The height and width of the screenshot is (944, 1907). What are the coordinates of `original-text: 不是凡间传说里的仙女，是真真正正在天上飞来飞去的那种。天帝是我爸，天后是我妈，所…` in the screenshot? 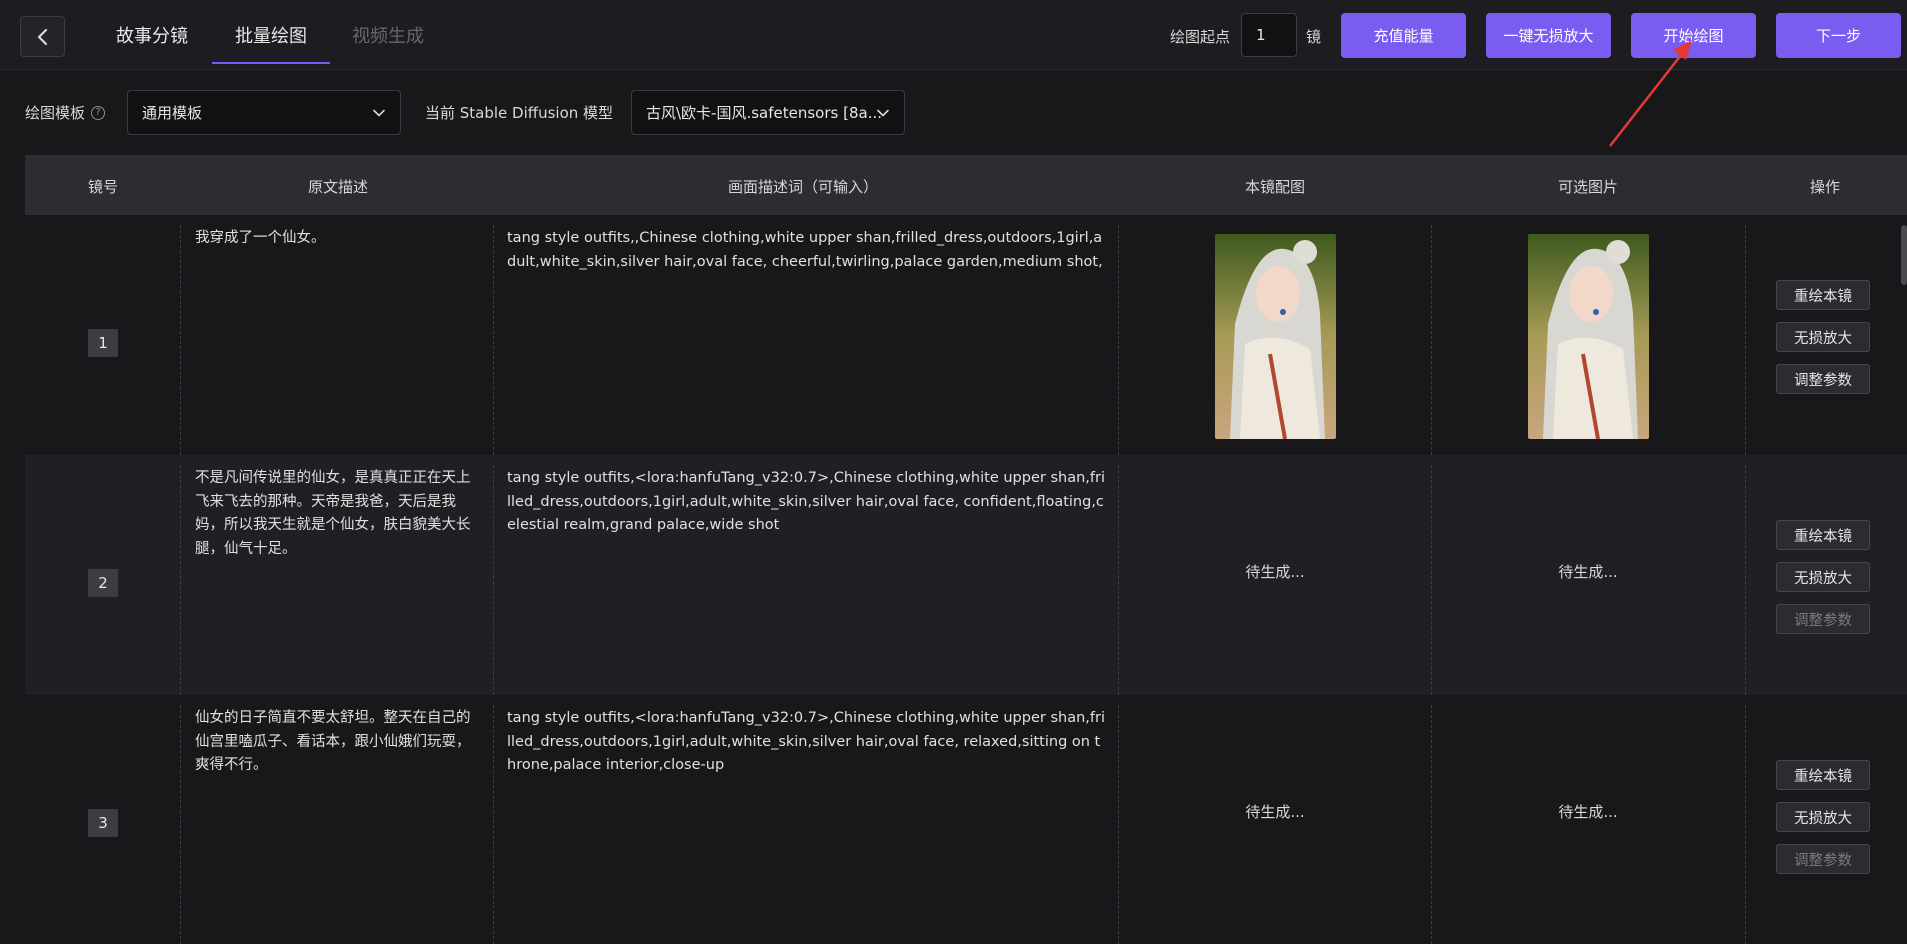 It's located at (333, 513).